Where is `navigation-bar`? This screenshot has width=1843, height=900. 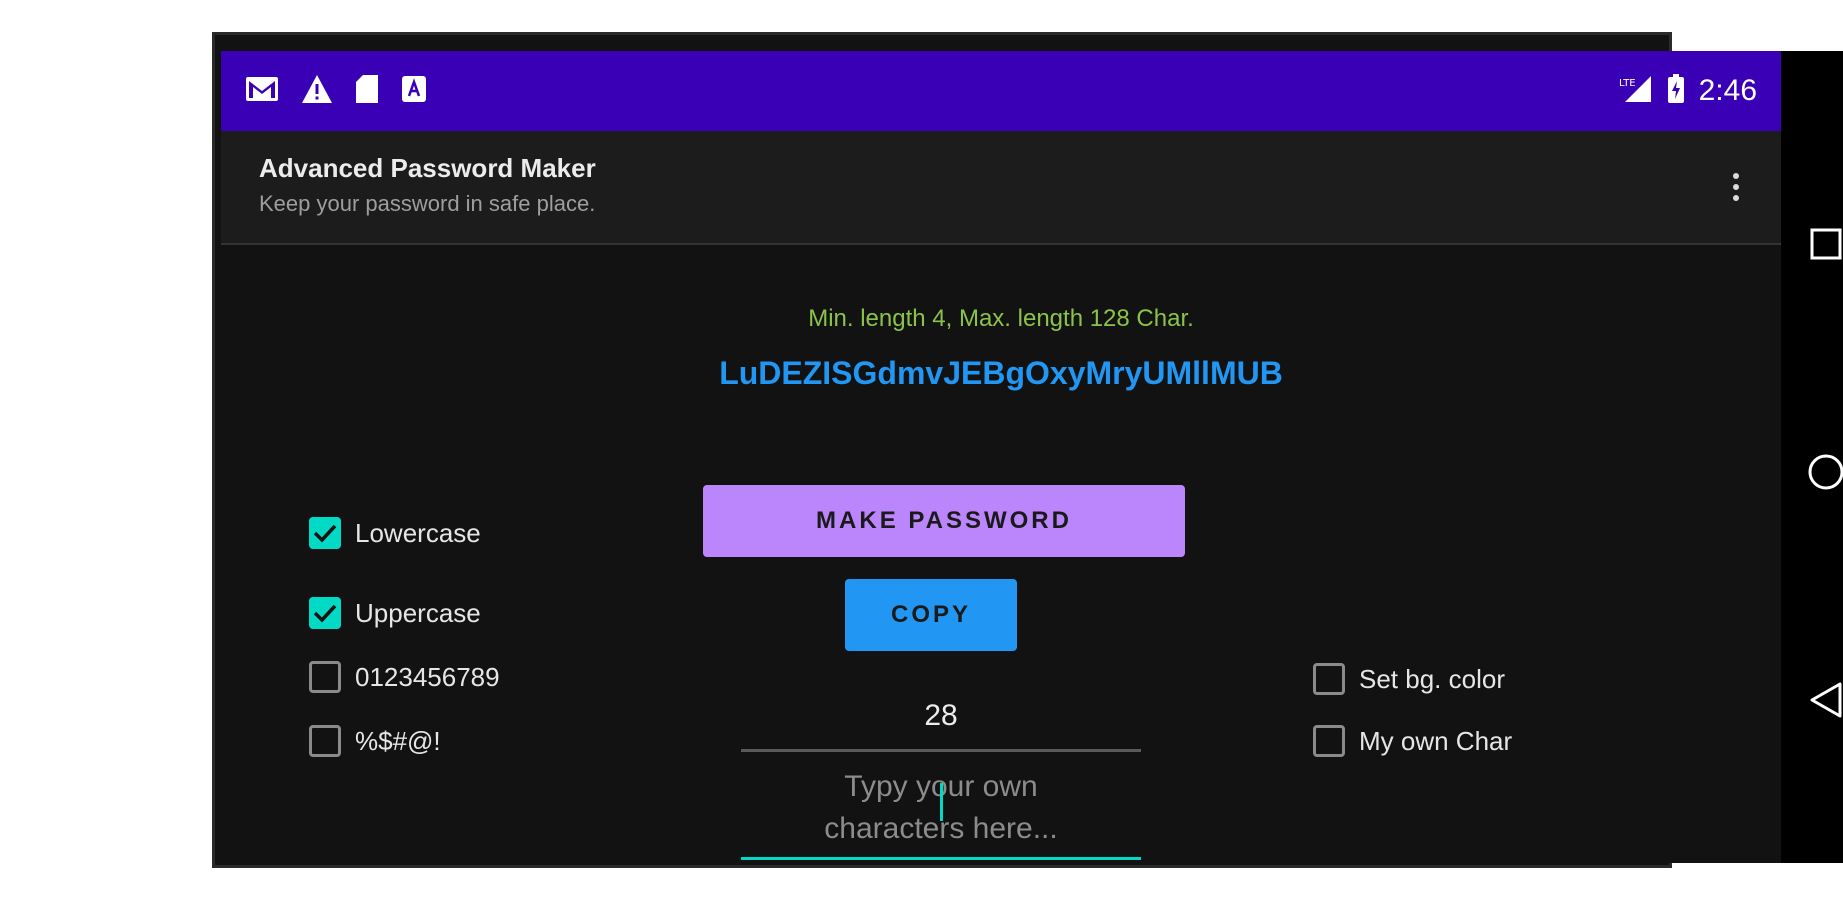
navigation-bar is located at coordinates (1812, 457).